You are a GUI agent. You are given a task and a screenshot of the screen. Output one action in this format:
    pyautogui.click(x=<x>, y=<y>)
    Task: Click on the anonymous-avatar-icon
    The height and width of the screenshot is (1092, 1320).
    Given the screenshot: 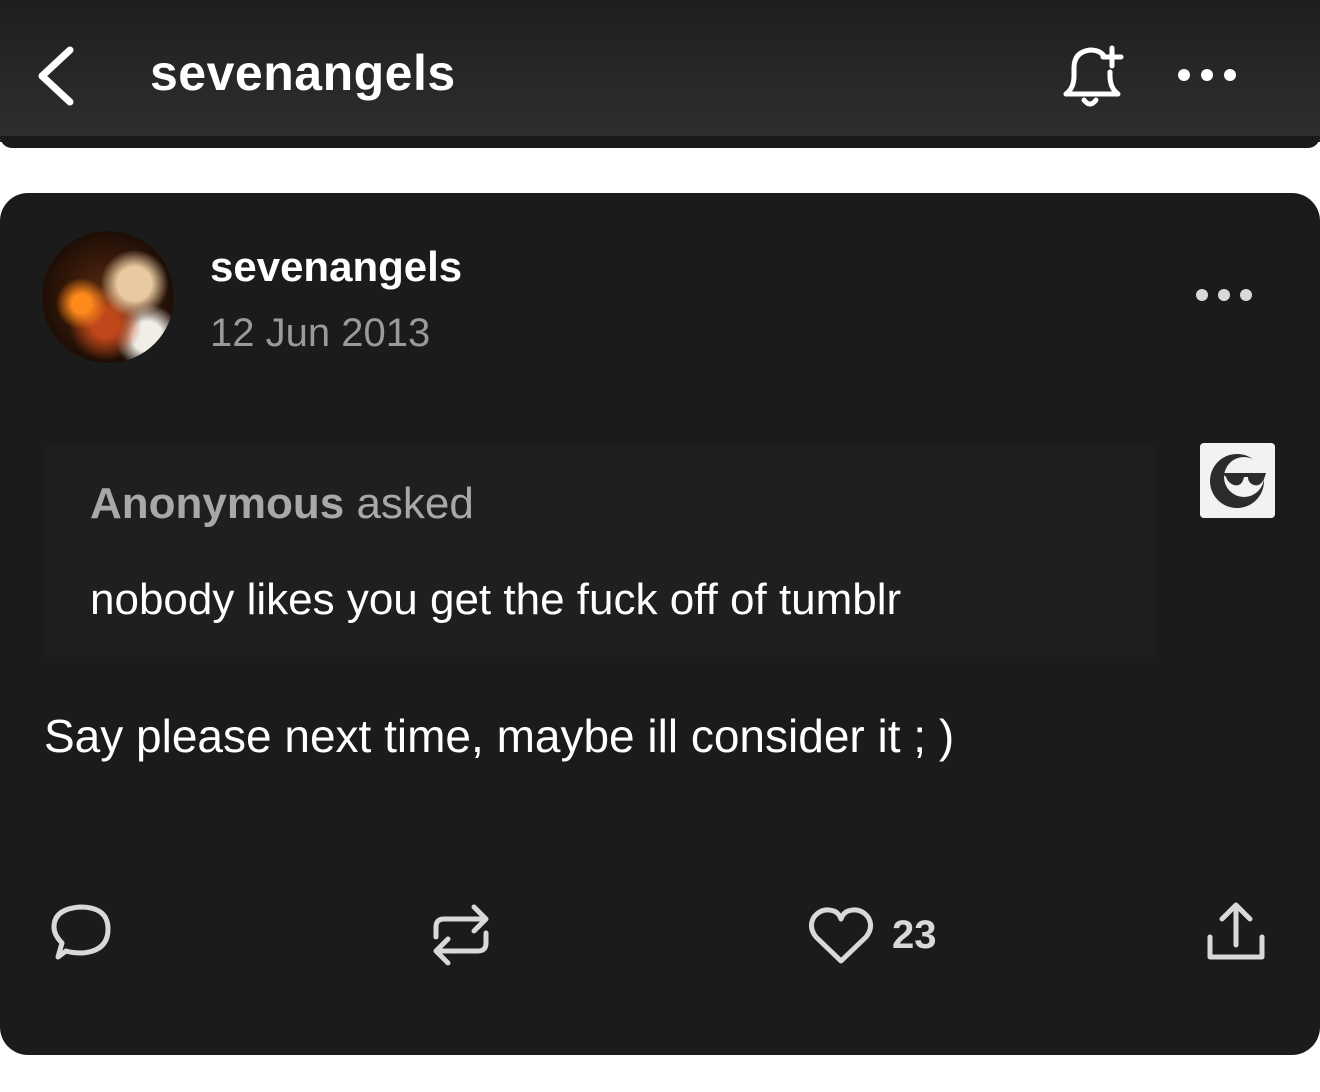 What is the action you would take?
    pyautogui.click(x=1237, y=480)
    